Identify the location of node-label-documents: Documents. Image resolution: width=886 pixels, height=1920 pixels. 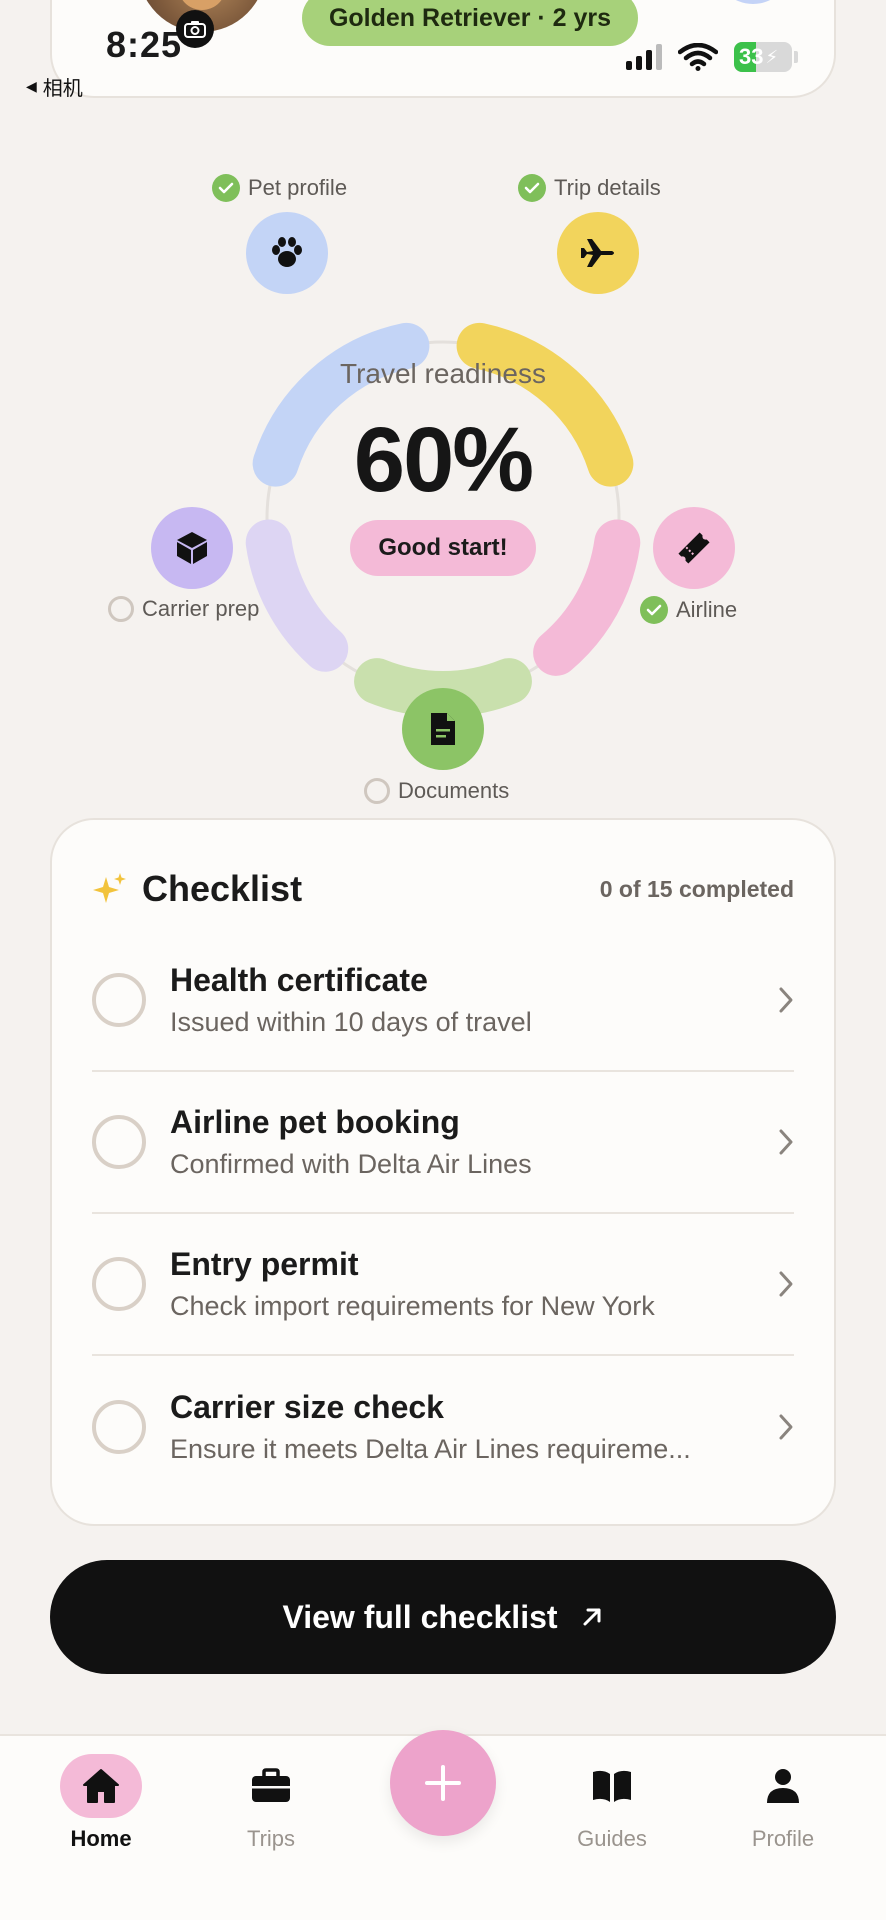
(436, 791).